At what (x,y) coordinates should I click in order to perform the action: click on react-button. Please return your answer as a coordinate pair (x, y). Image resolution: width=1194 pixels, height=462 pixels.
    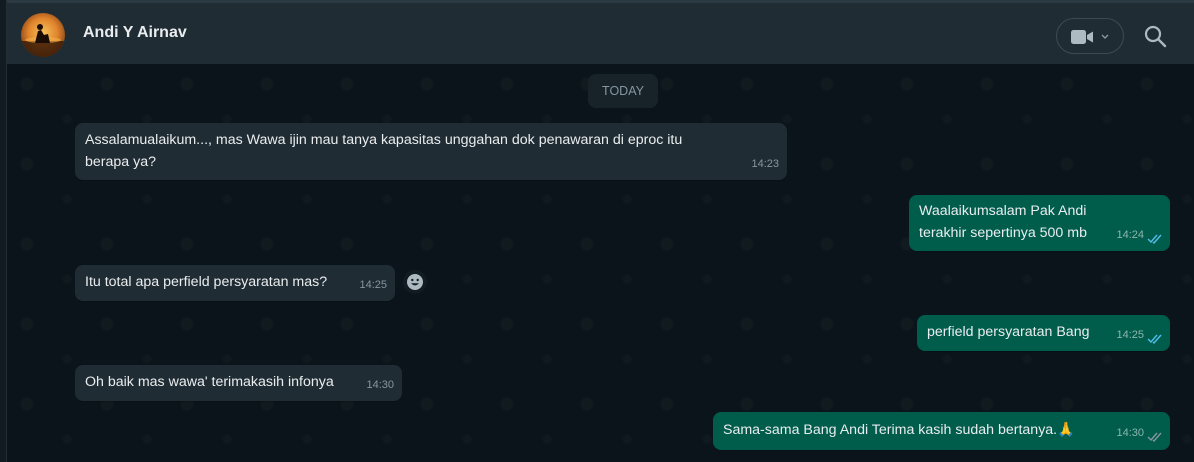
    Looking at the image, I should click on (415, 282).